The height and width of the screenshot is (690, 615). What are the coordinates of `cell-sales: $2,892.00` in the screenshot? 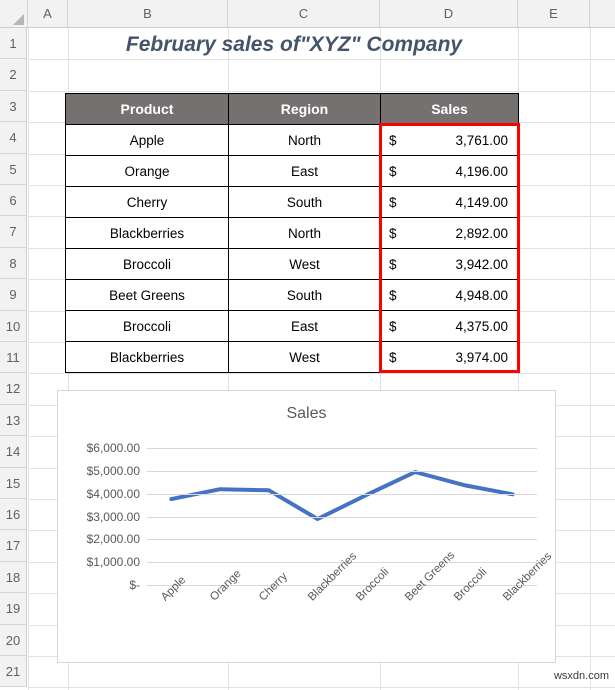 It's located at (449, 233).